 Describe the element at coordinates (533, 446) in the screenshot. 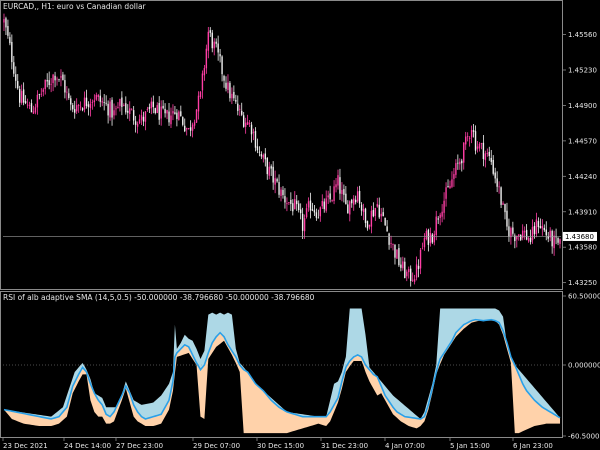

I see `time-tick-label: 6 Jan 23:00` at that location.